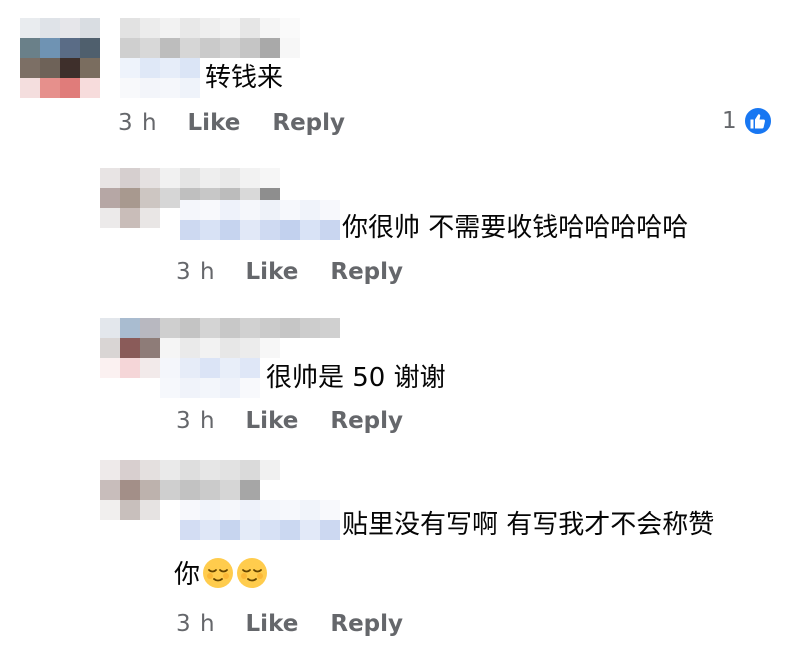 The width and height of the screenshot is (800, 659). I want to click on comment-text-cont: 你, so click(187, 575).